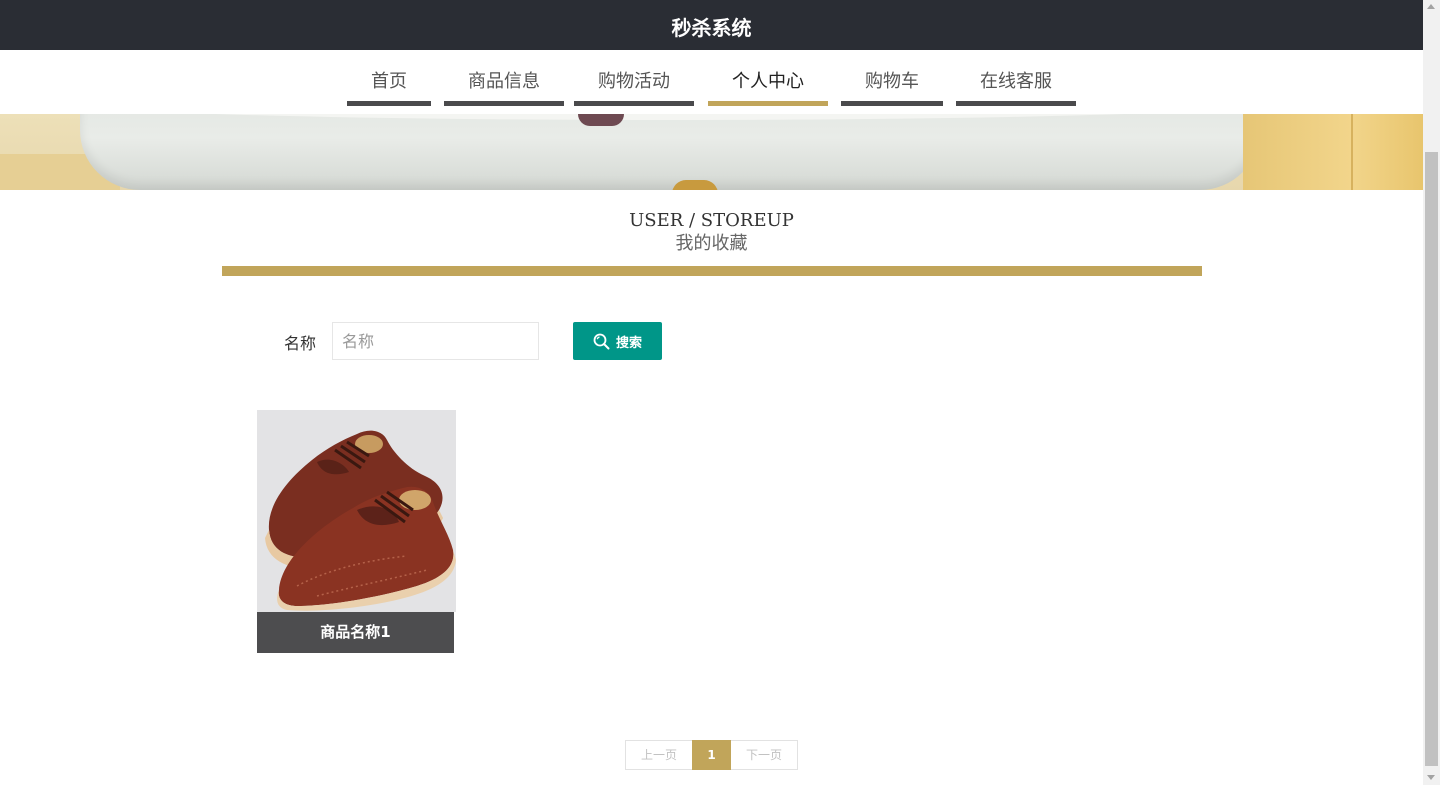 The height and width of the screenshot is (785, 1440). Describe the element at coordinates (300, 343) in the screenshot. I see `search-label: 名称` at that location.